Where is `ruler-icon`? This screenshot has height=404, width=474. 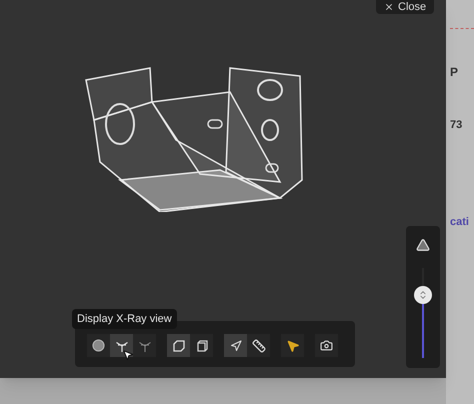
ruler-icon is located at coordinates (259, 345).